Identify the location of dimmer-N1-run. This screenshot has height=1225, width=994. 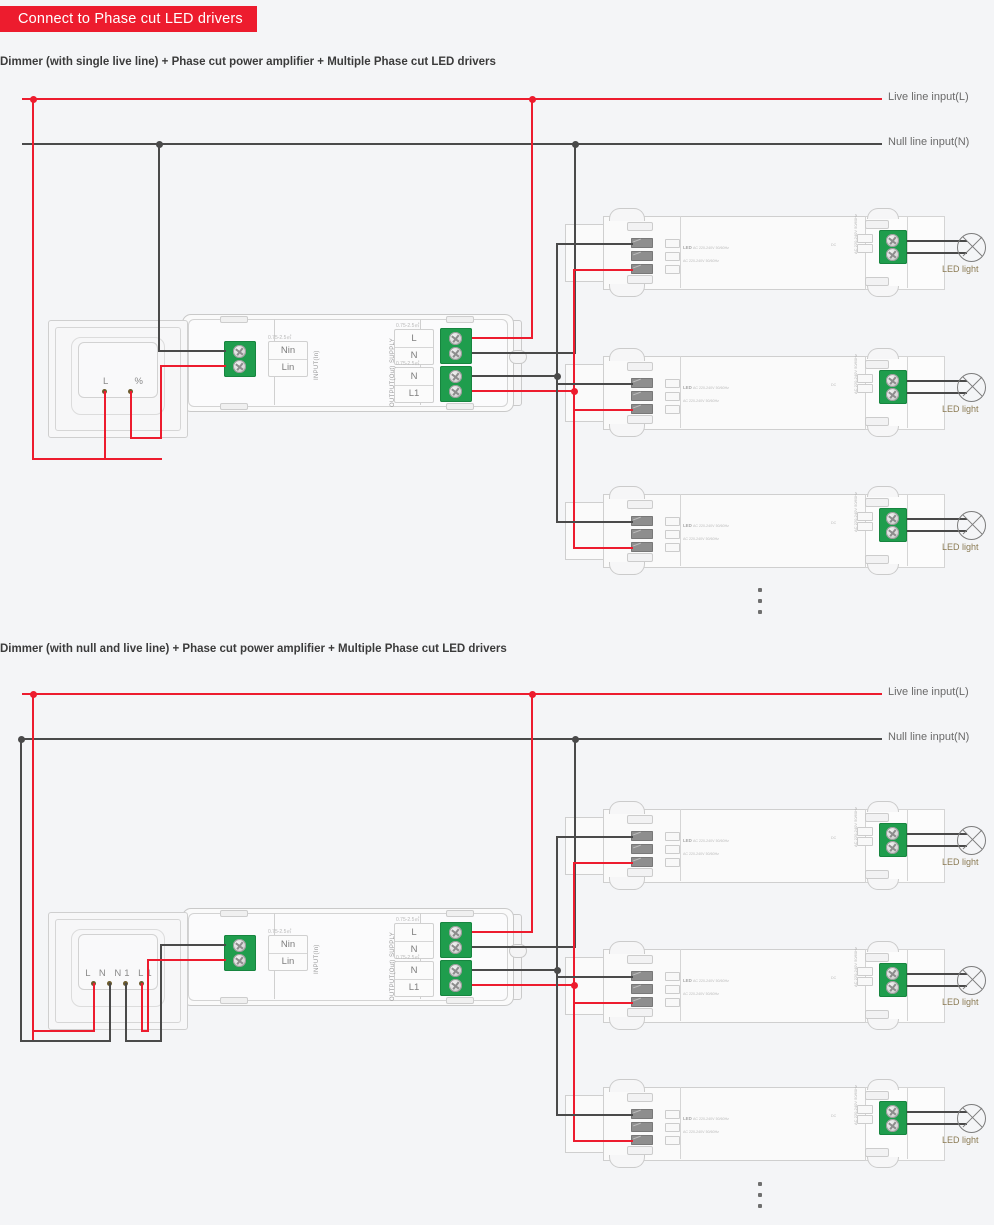
(143, 1041).